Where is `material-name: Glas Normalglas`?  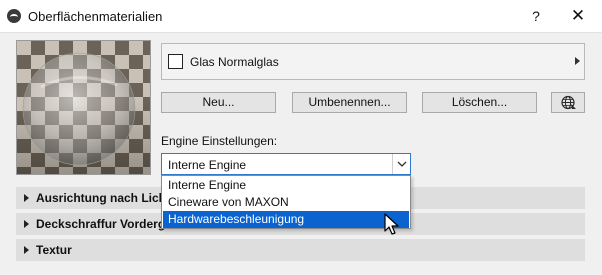 material-name: Glas Normalglas is located at coordinates (234, 62).